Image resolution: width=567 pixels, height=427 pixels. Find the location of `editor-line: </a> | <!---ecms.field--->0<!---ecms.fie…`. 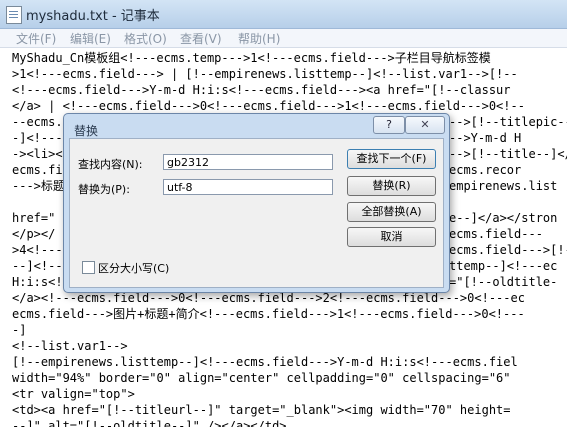

editor-line: </a> | <!---ecms.field--->0<!---ecms.fie… is located at coordinates (268, 106).